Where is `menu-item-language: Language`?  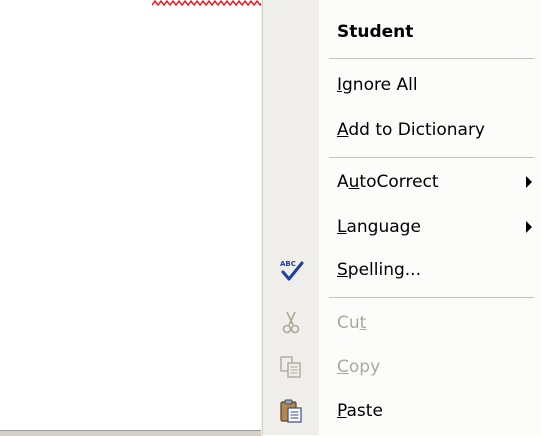 menu-item-language: Language is located at coordinates (402, 227).